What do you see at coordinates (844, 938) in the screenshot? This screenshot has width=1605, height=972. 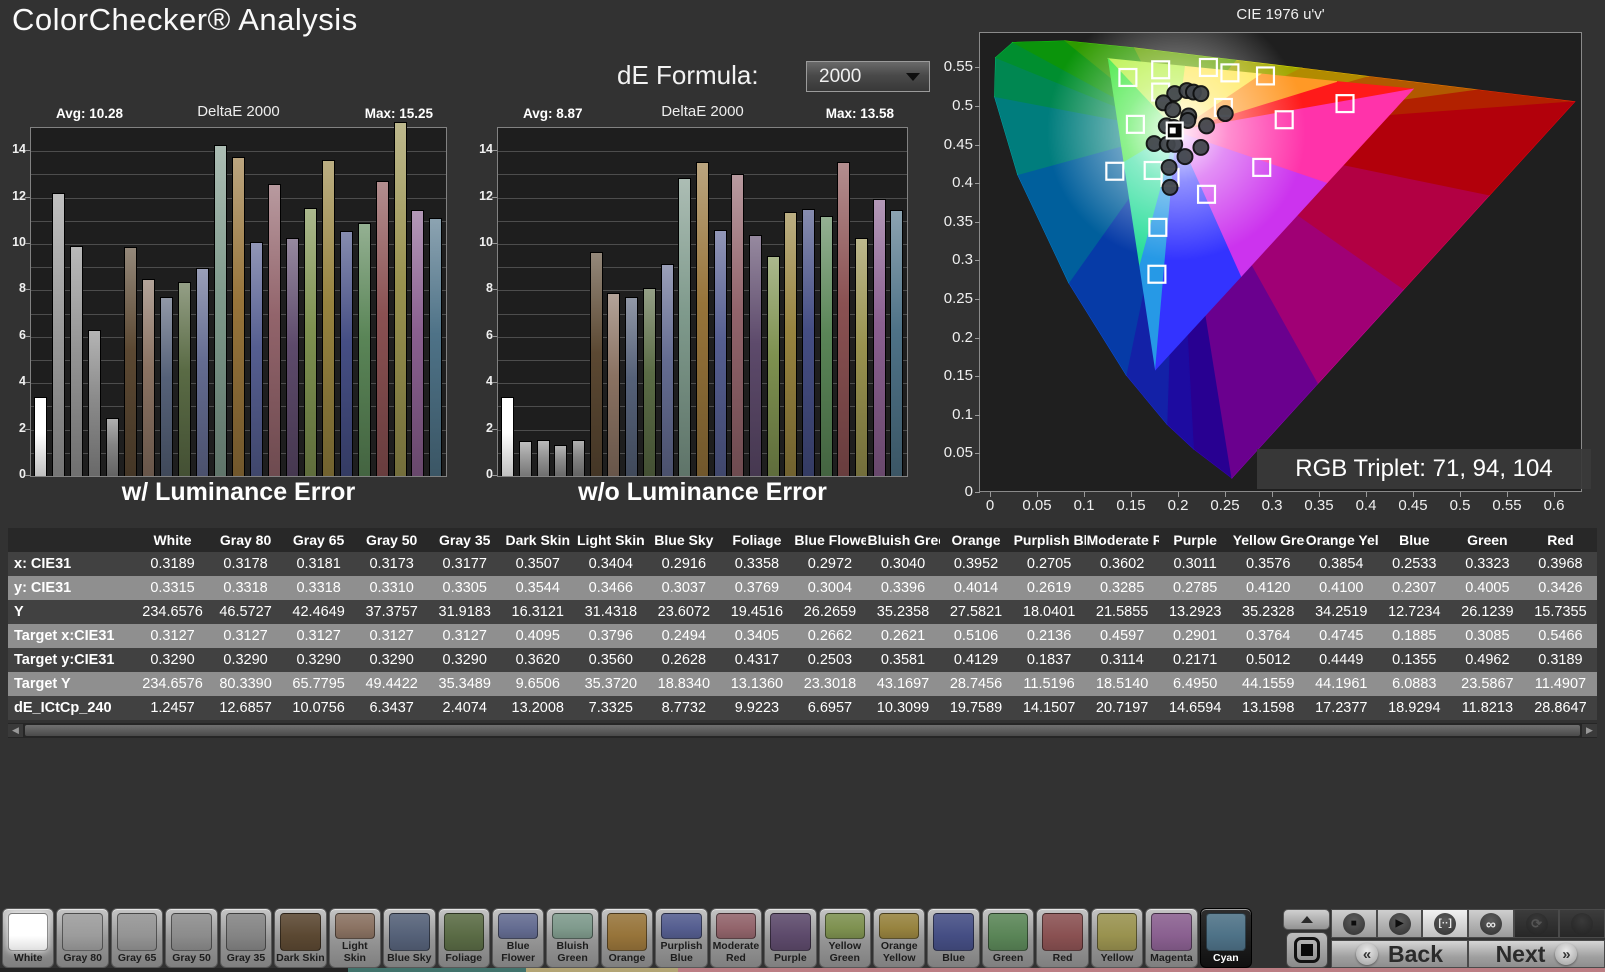 I see `patch-button-yellow-green: Yellow Green` at bounding box center [844, 938].